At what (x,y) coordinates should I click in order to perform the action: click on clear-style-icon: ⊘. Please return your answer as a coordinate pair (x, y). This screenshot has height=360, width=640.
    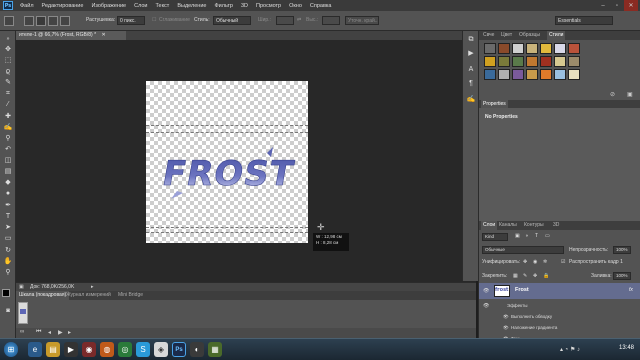
    Looking at the image, I should click on (612, 94).